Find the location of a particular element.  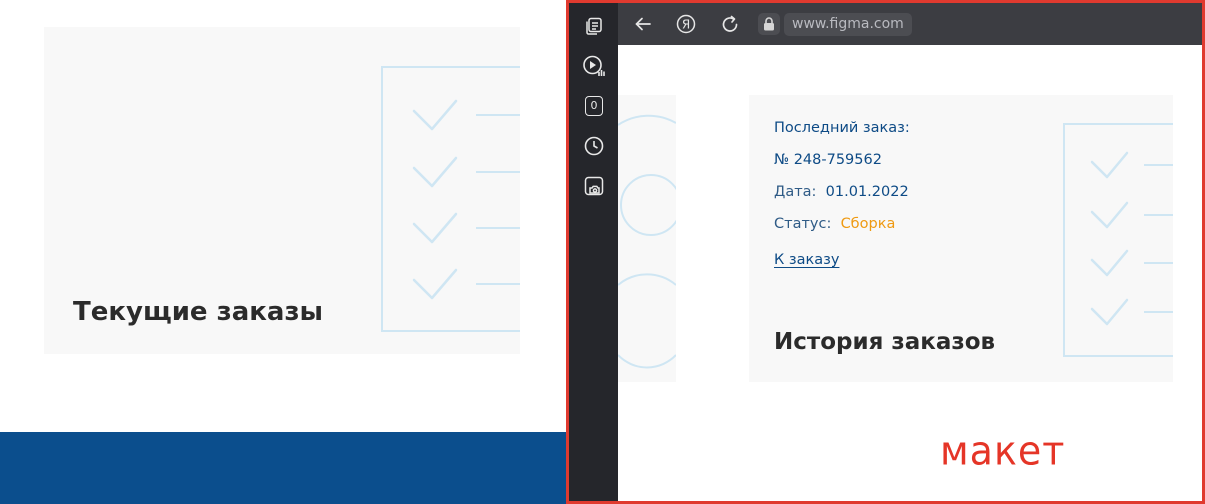

browser-toolbar: Я www.figma.com is located at coordinates (910, 24).